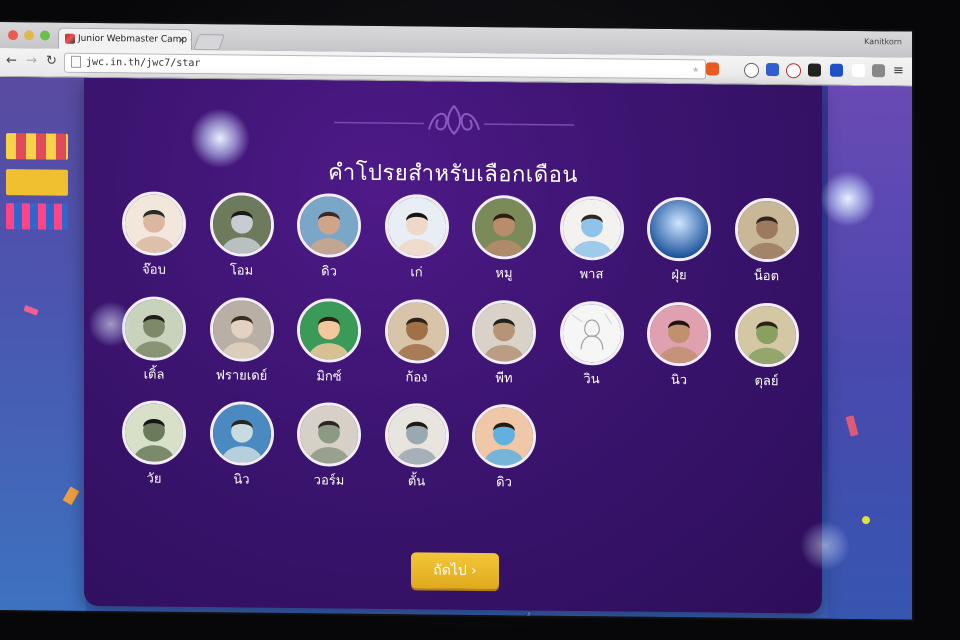 This screenshot has height=640, width=960. Describe the element at coordinates (870, 352) in the screenshot. I see `background-illustration-right` at that location.